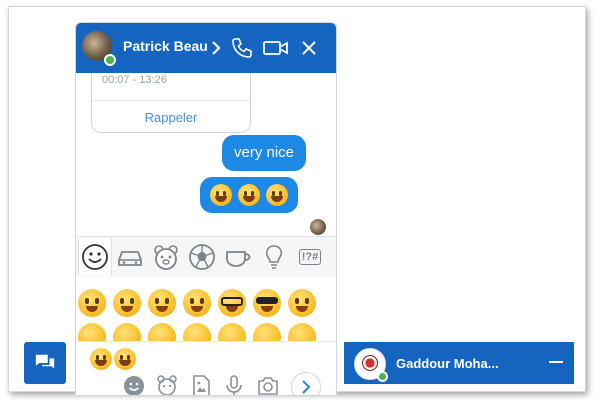 This screenshot has height=401, width=600. Describe the element at coordinates (267, 303) in the screenshot. I see `sunglasses-emoji-icon` at that location.